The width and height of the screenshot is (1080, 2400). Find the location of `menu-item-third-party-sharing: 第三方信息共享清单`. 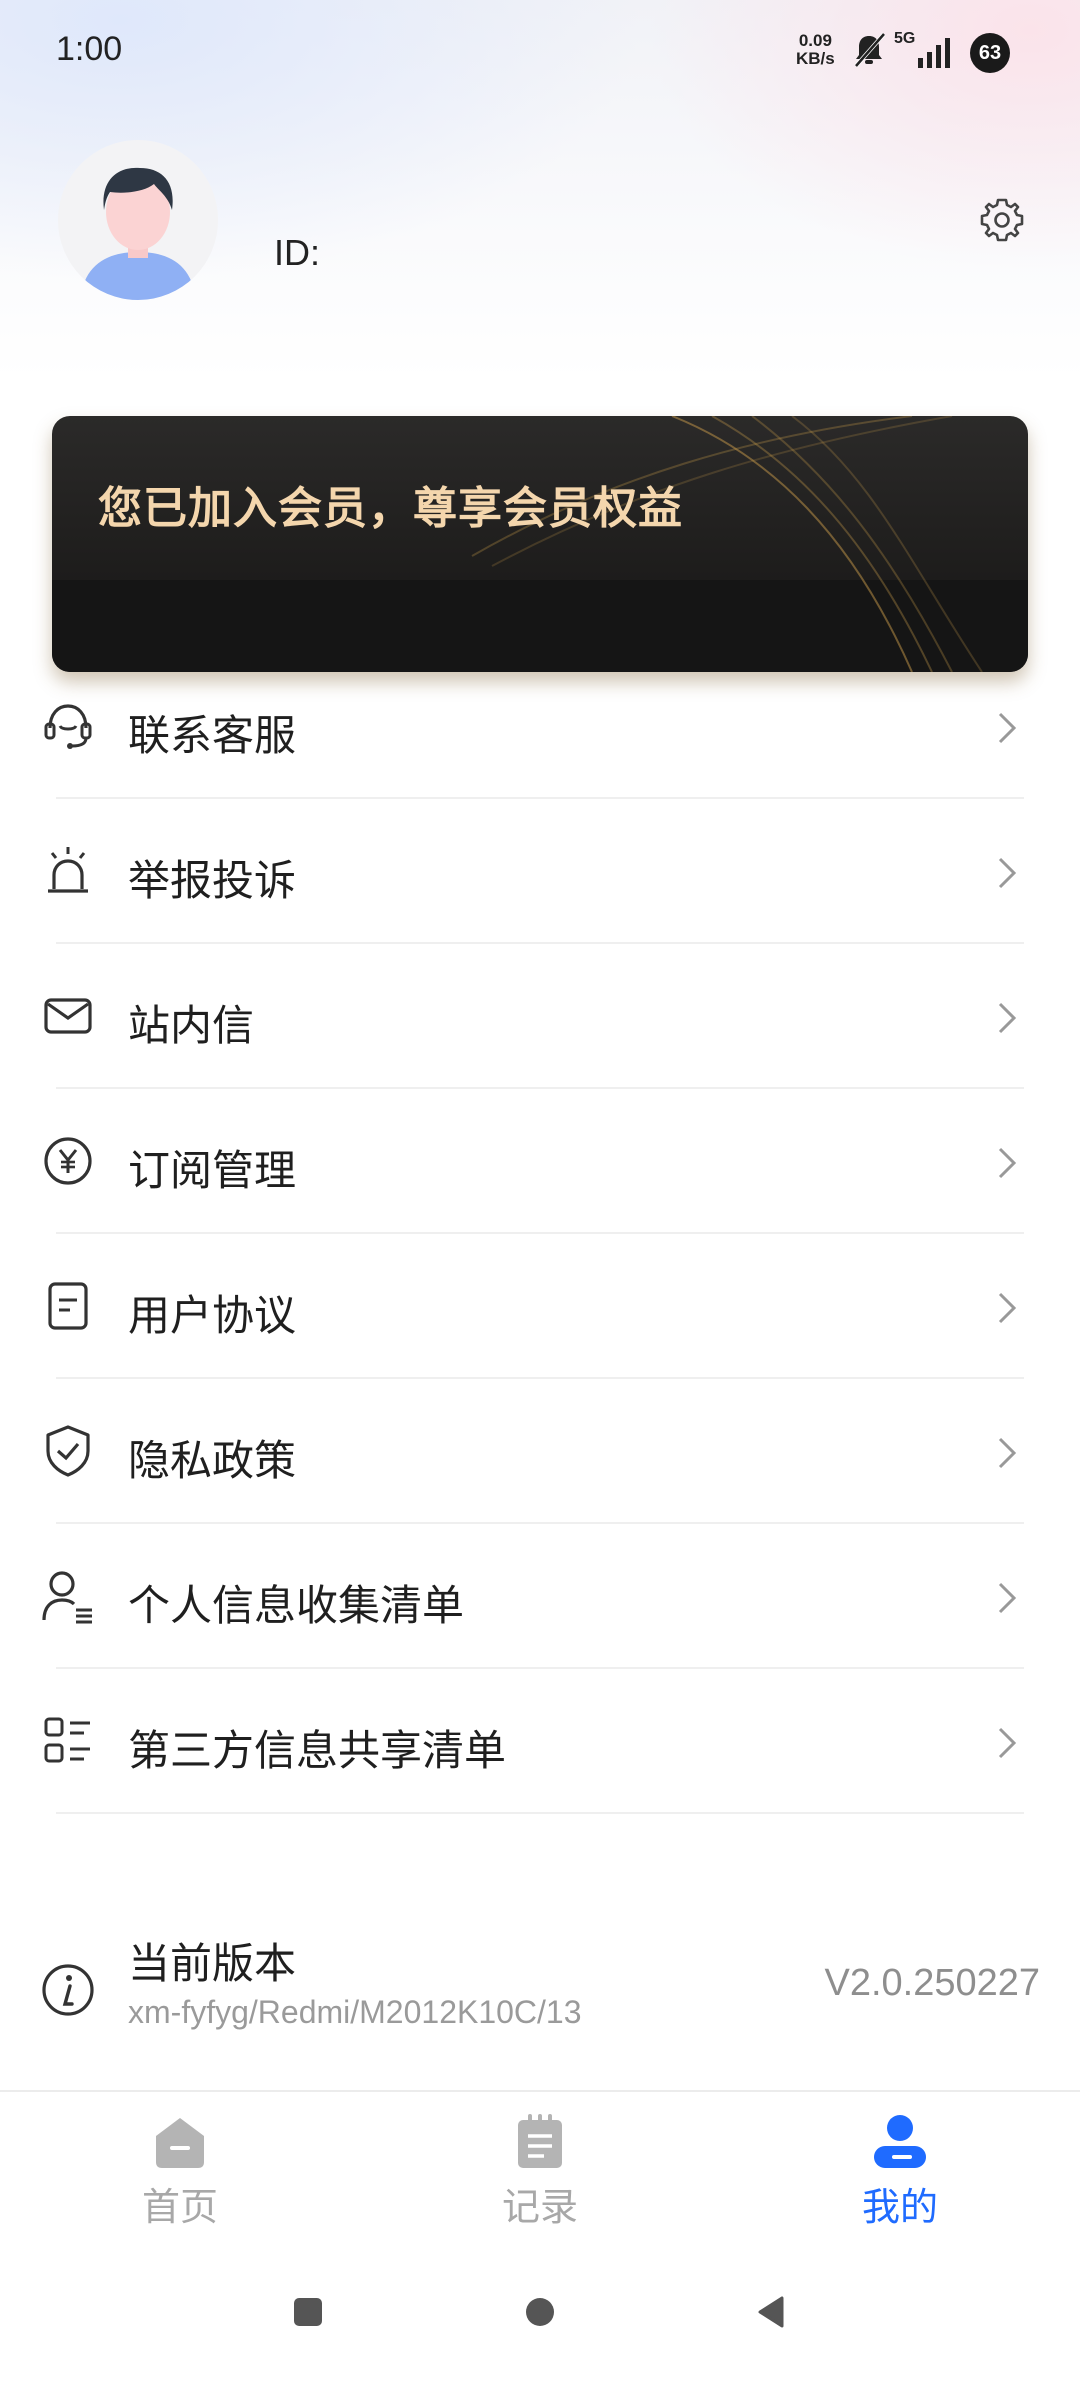

menu-item-third-party-sharing: 第三方信息共享清单 is located at coordinates (540, 1741).